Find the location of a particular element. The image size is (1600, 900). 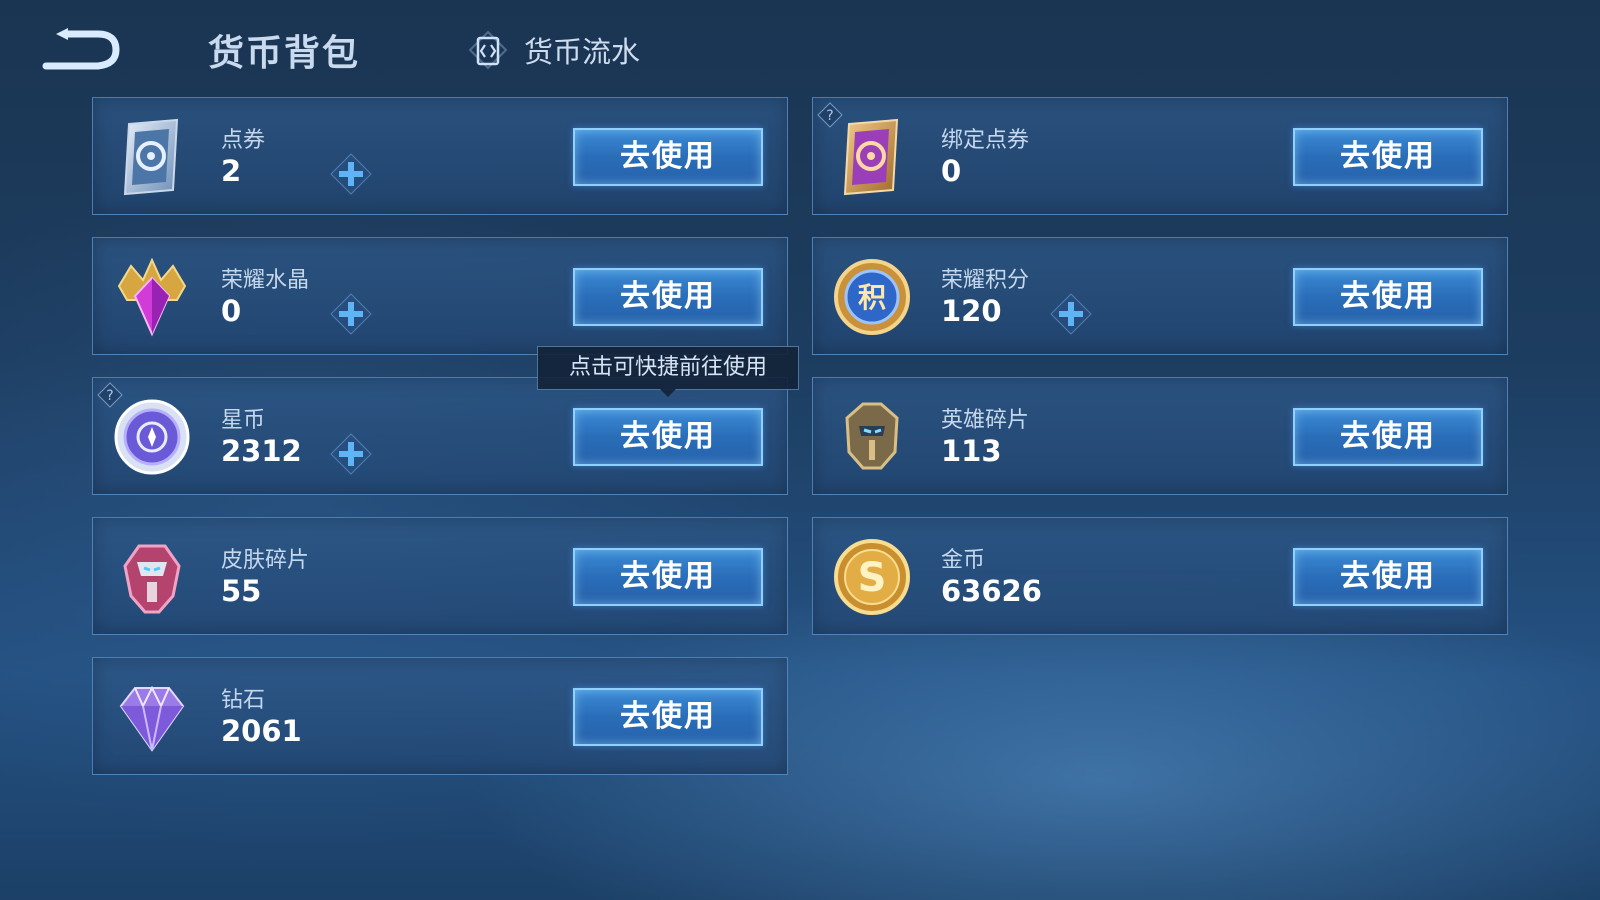

currency-flow-tab: 货币流水 is located at coordinates (554, 50).